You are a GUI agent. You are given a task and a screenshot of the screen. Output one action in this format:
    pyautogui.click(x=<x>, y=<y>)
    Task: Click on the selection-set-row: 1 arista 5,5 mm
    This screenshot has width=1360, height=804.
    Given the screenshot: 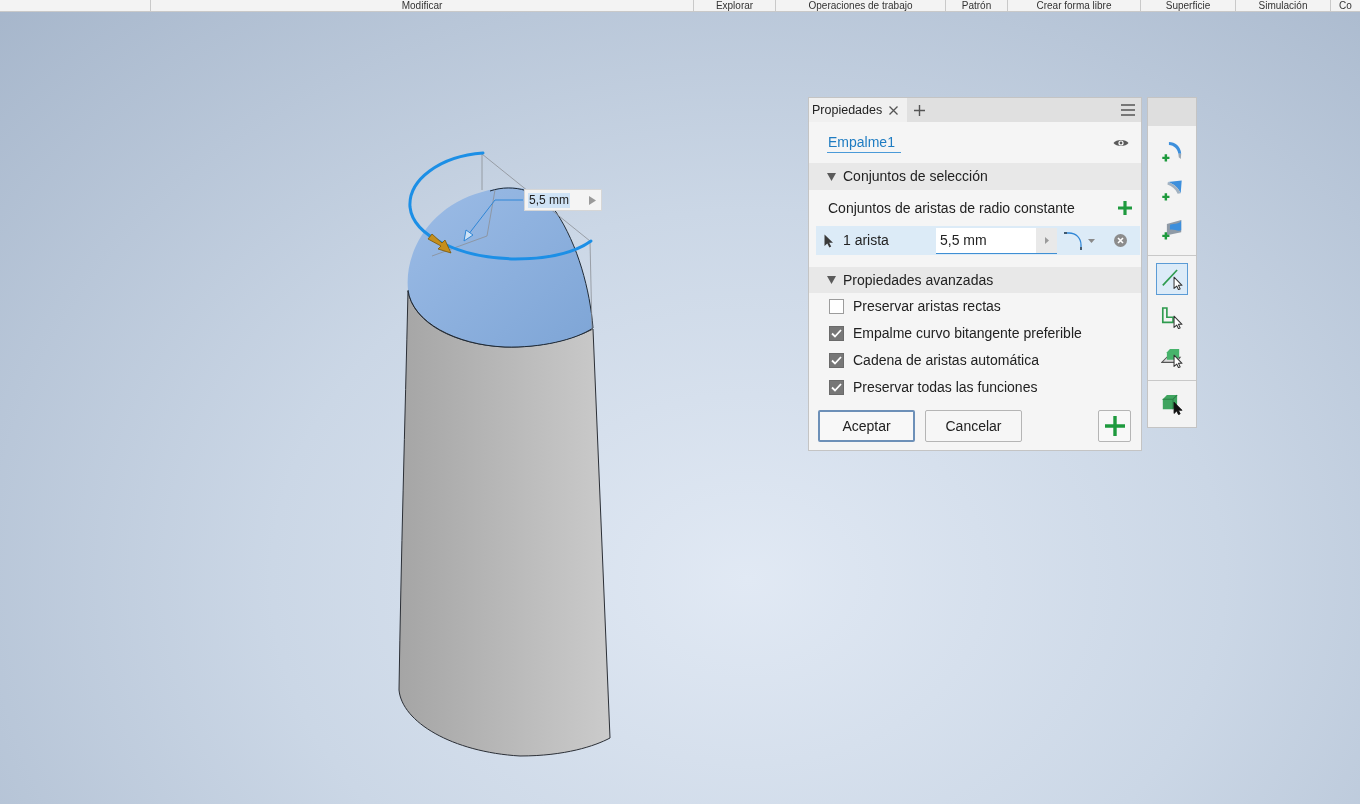 What is the action you would take?
    pyautogui.click(x=978, y=240)
    